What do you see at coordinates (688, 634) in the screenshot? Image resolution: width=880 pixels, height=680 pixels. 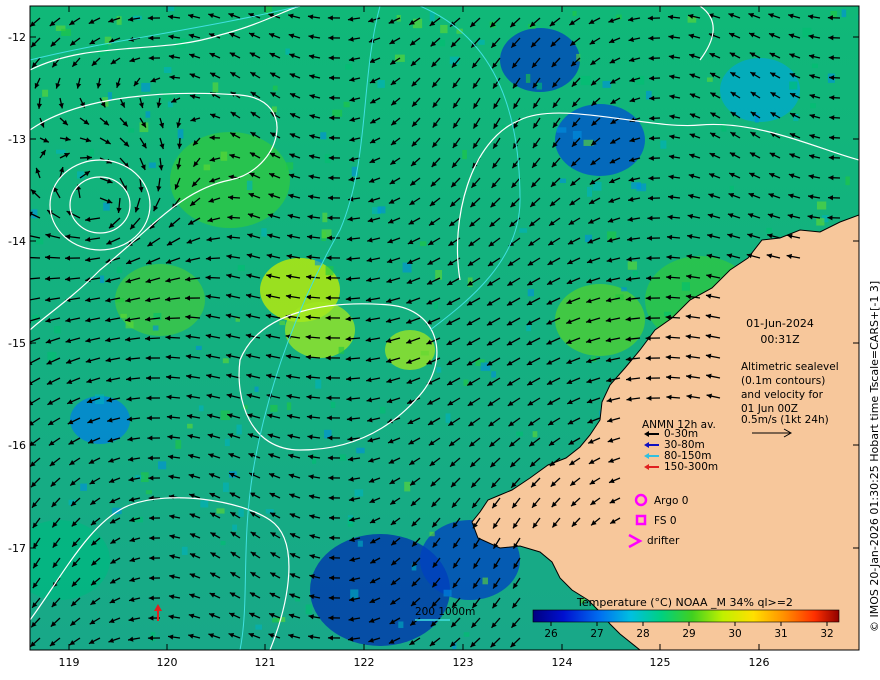 I see `colorbar-tick-label: 29` at bounding box center [688, 634].